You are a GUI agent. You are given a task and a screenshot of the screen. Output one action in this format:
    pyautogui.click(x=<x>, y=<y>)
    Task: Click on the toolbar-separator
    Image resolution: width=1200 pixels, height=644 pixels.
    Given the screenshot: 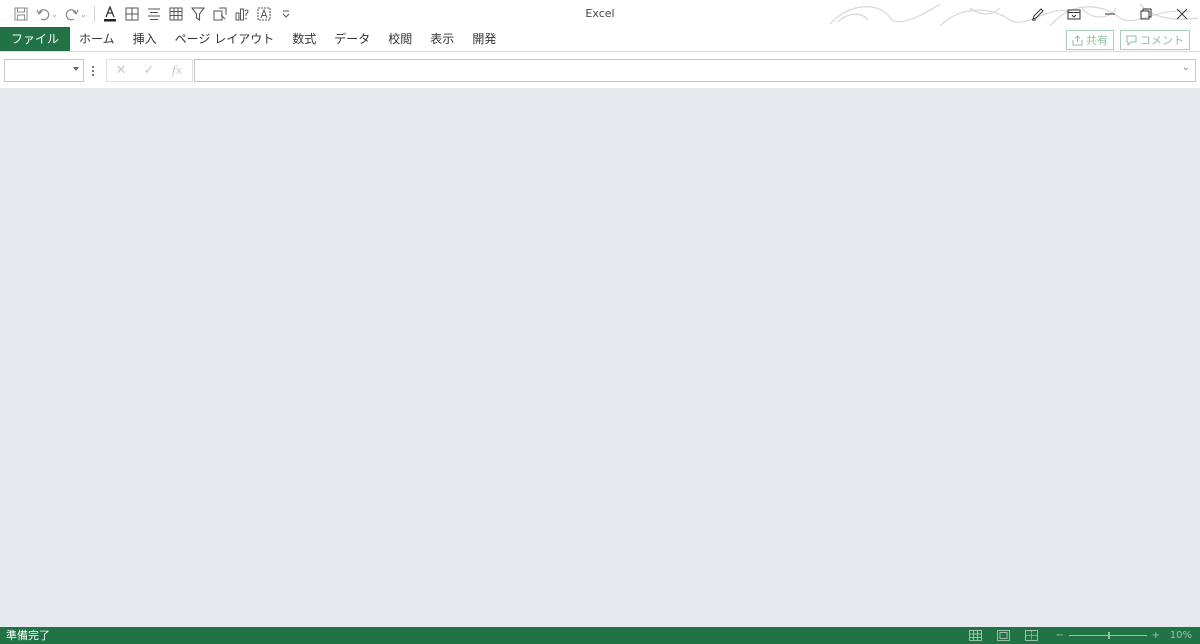 What is the action you would take?
    pyautogui.click(x=94, y=14)
    